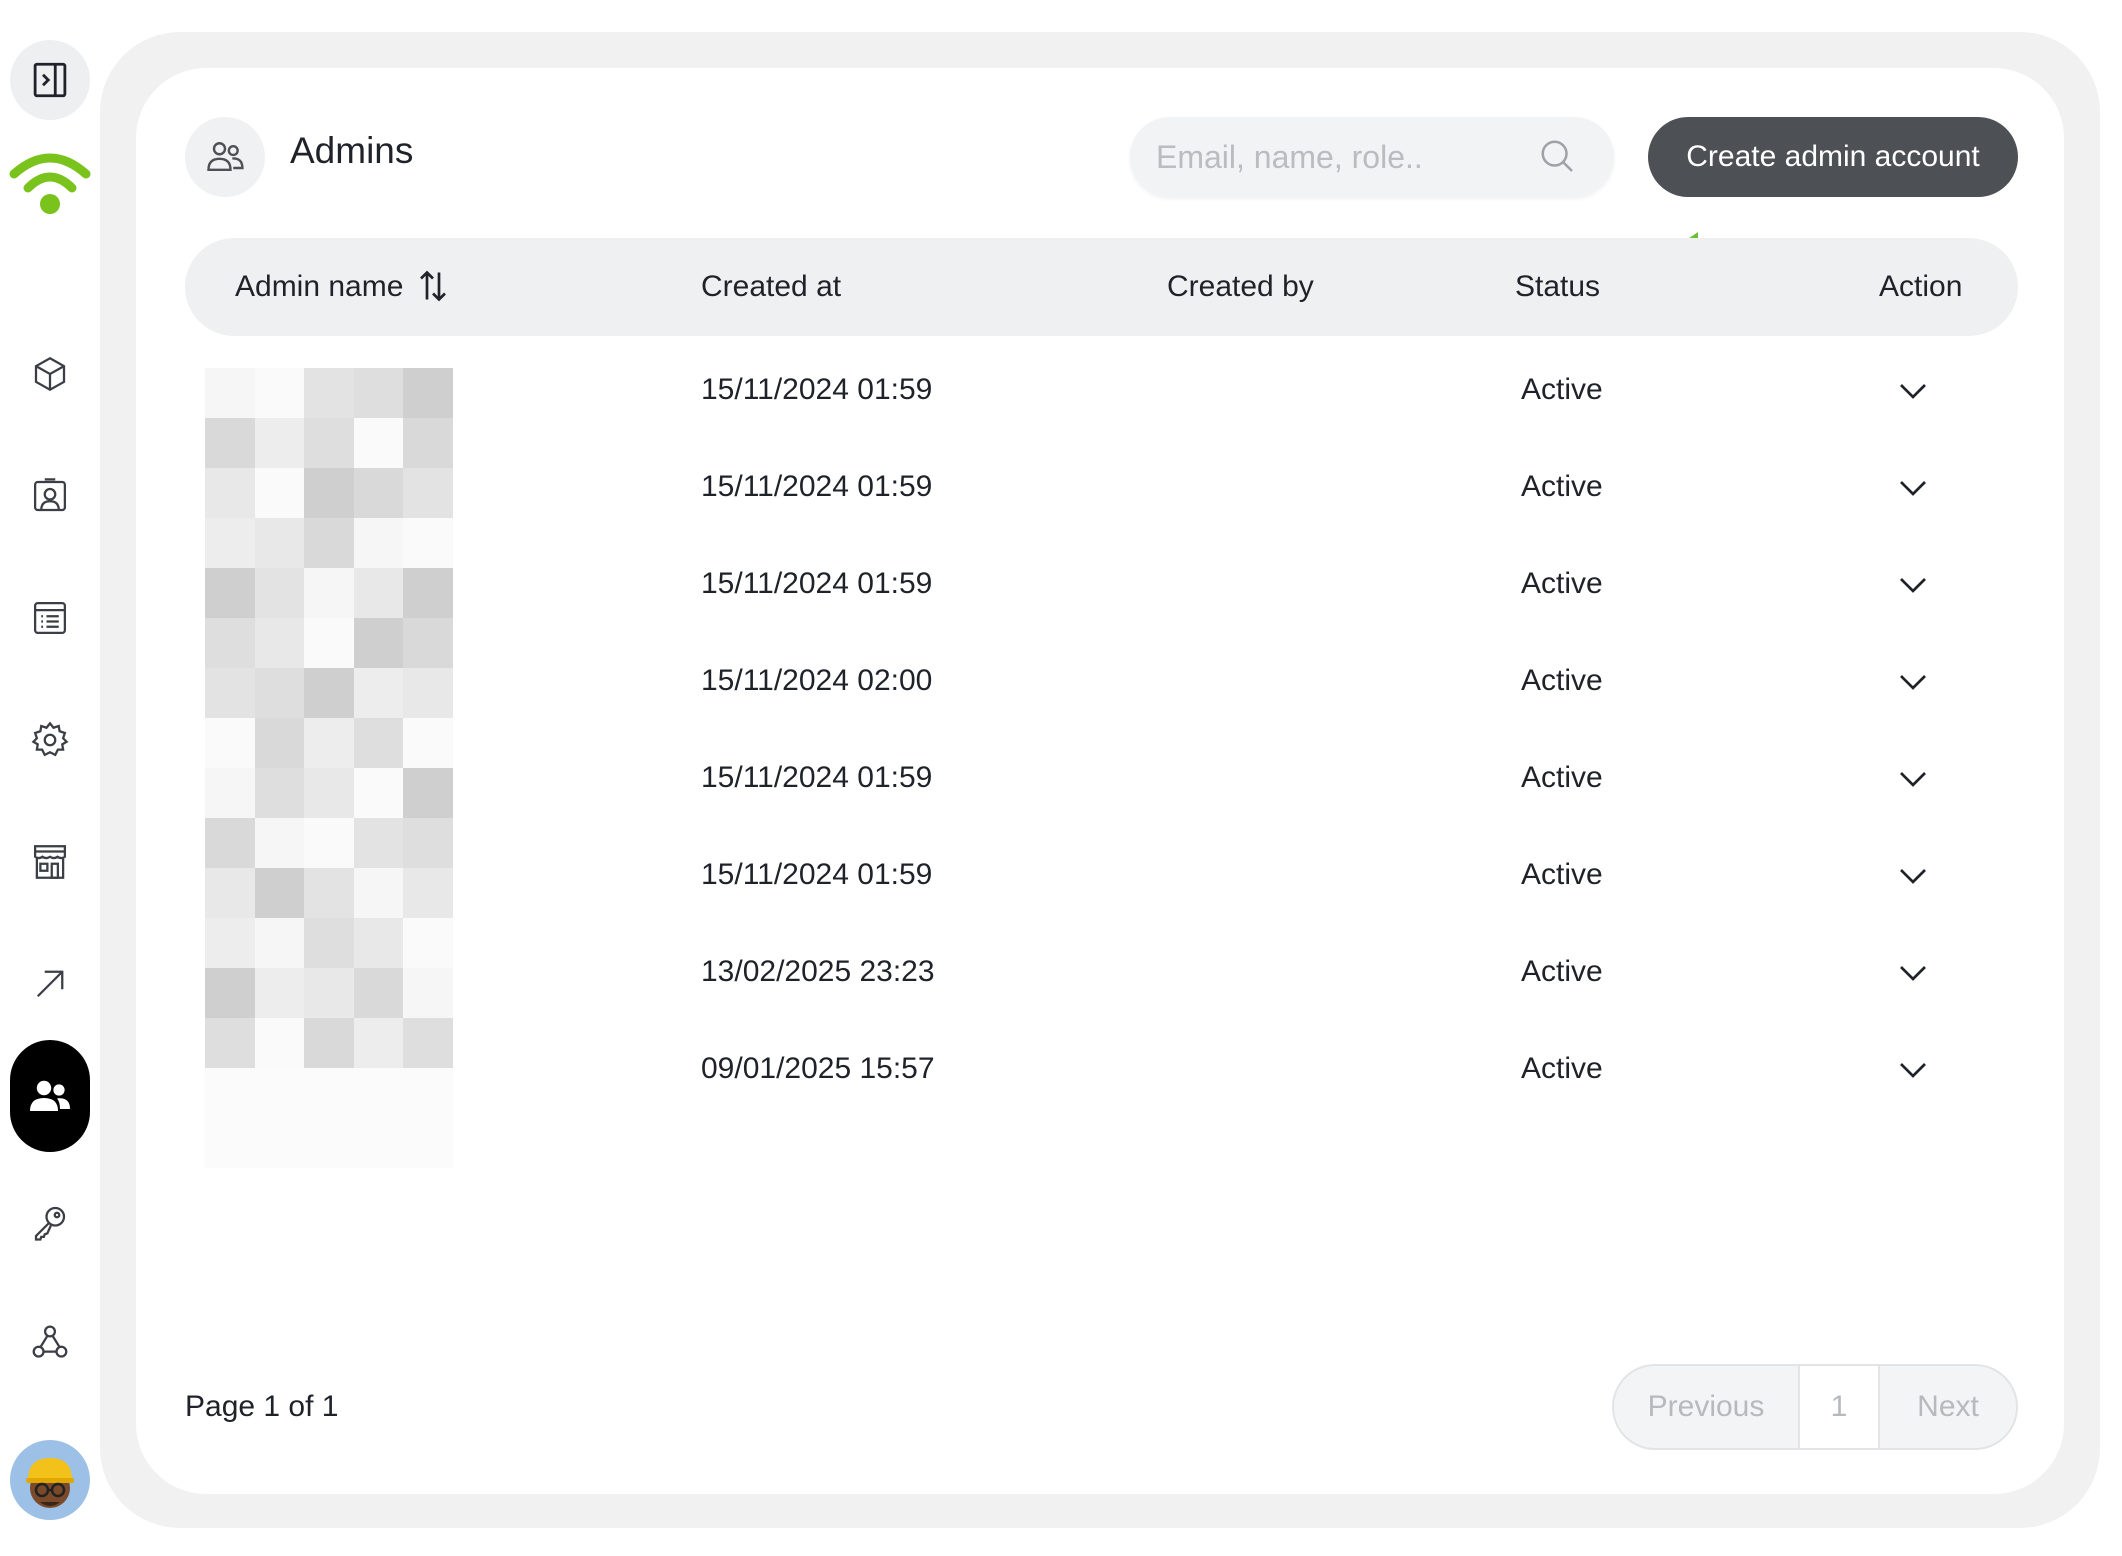  I want to click on sidebar-toggle-button, so click(50, 80).